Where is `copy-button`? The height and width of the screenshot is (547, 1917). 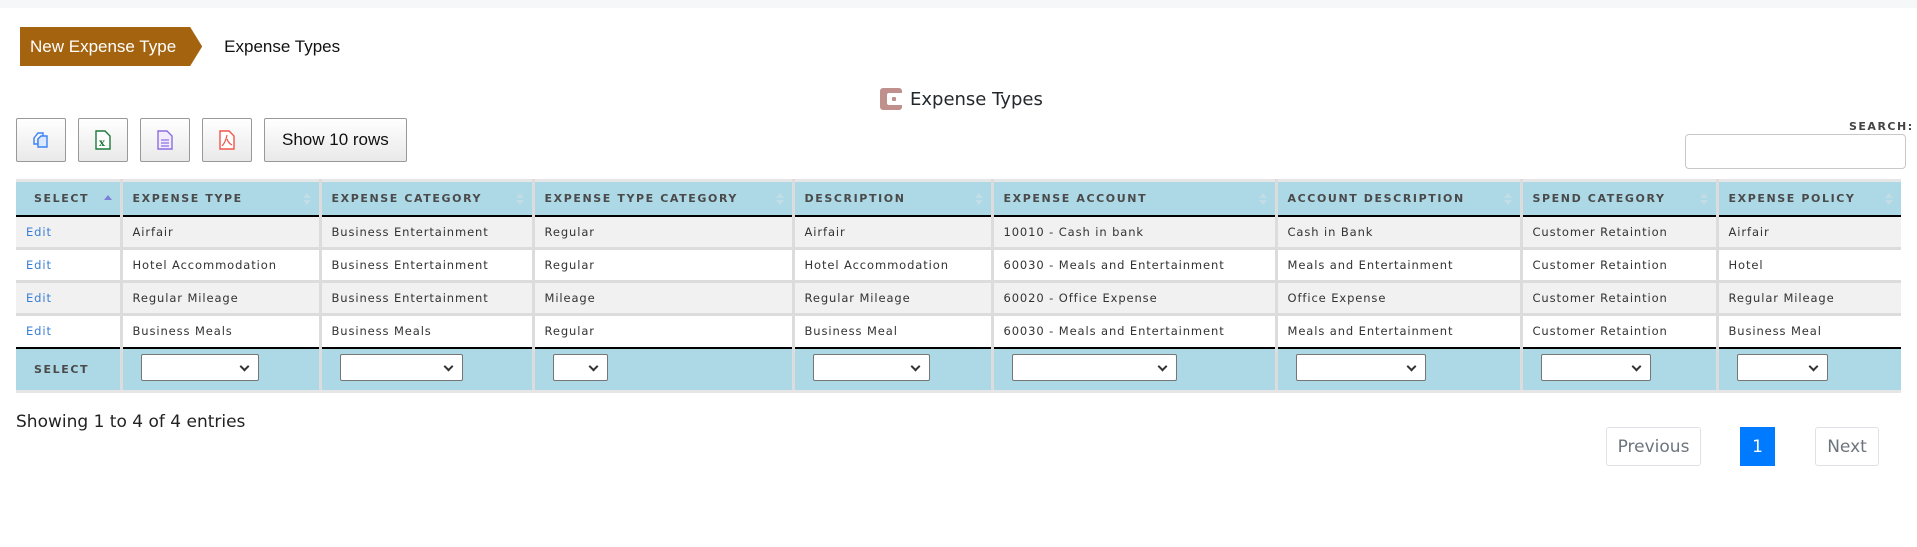 copy-button is located at coordinates (41, 140).